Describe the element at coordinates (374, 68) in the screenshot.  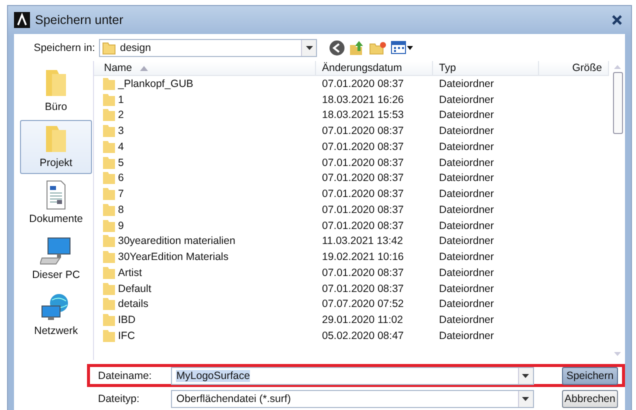
I see `column-header: Änderungsdatum` at that location.